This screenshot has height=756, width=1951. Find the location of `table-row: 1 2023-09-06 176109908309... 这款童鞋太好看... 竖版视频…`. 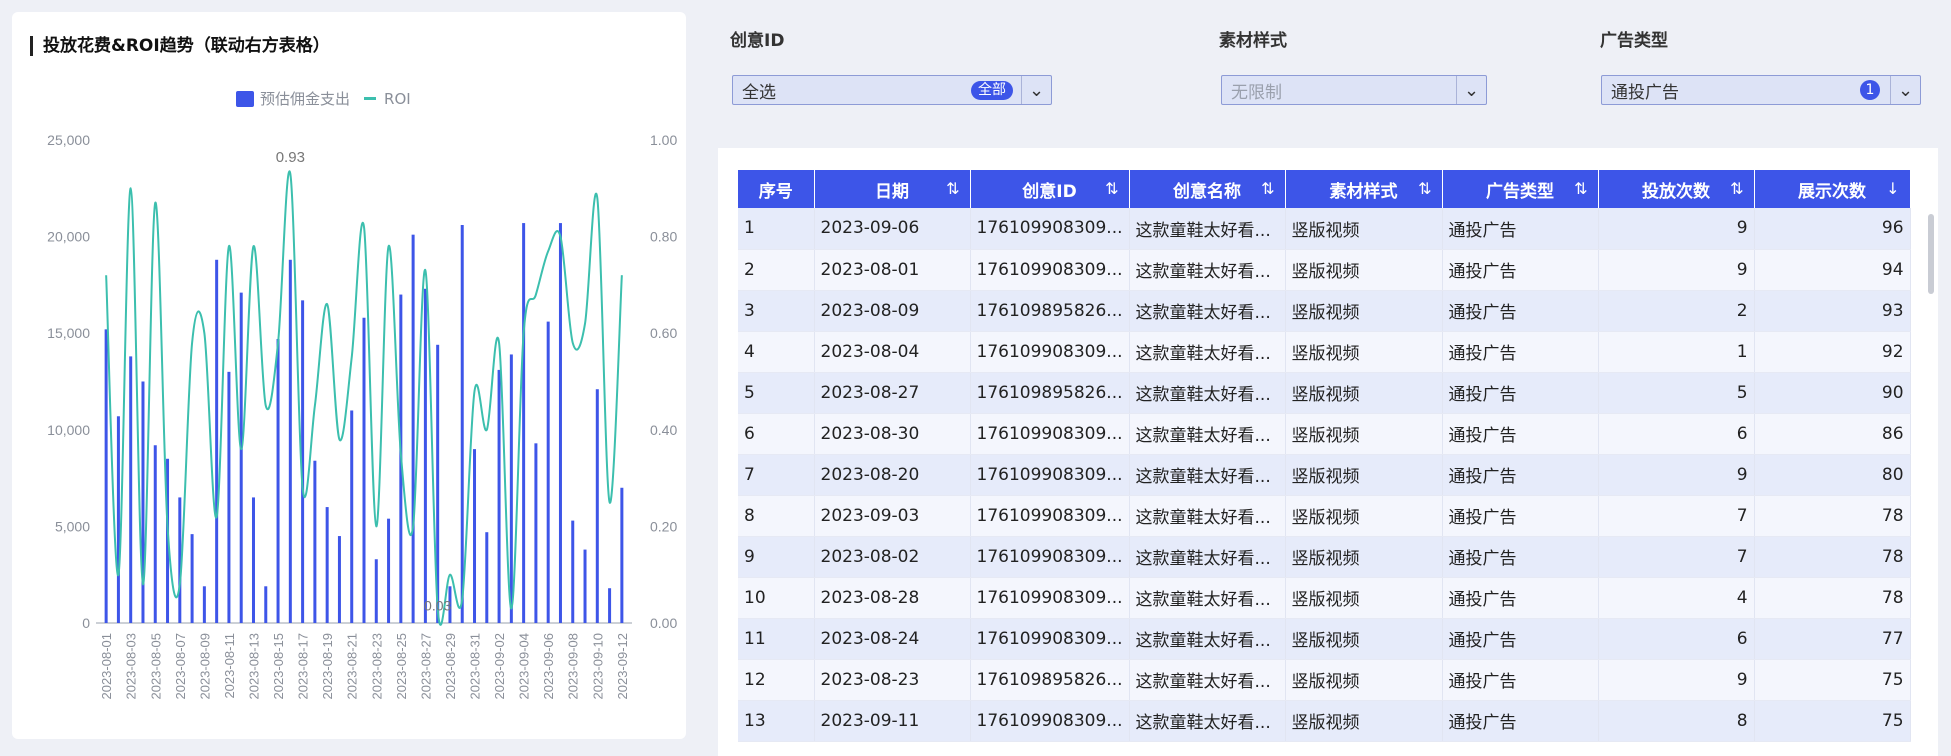

table-row: 1 2023-09-06 176109908309... 这款童鞋太好看... 竖版视频… is located at coordinates (1324, 229).